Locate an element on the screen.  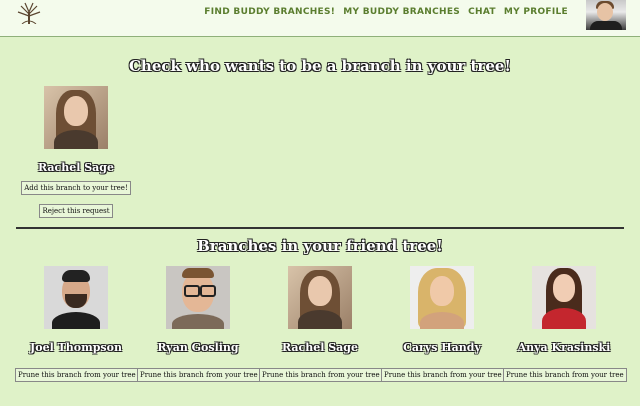
nav-chat: CHAT is located at coordinates (482, 12).